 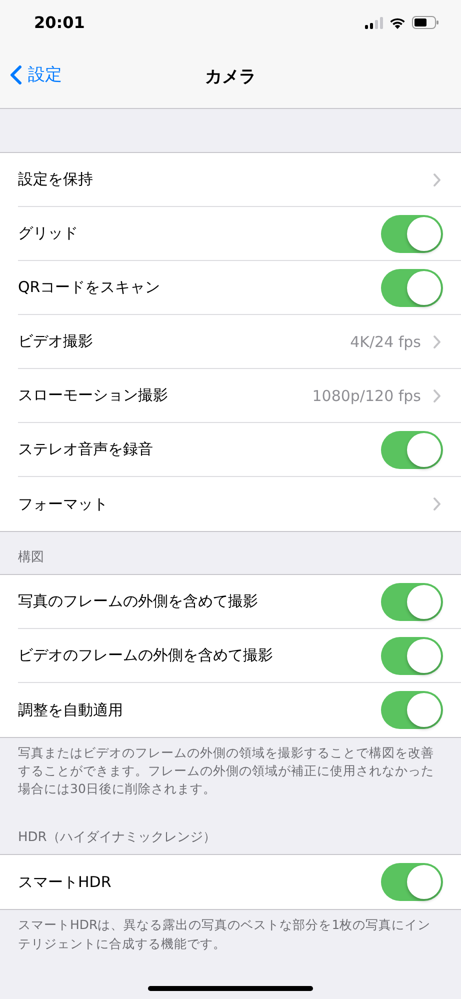 What do you see at coordinates (56, 179) in the screenshot?
I see `row-label: 設定を保持` at bounding box center [56, 179].